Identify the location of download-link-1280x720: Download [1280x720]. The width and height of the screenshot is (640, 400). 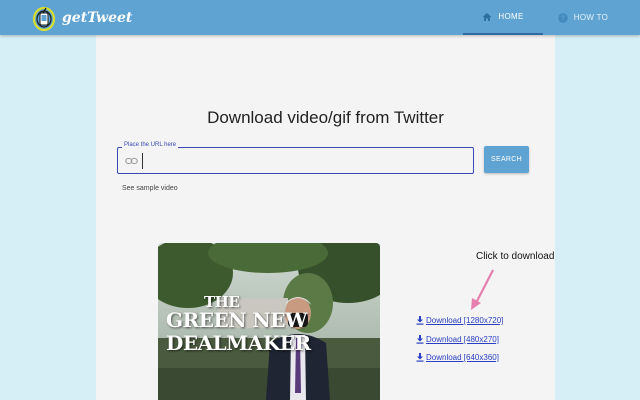
(459, 320).